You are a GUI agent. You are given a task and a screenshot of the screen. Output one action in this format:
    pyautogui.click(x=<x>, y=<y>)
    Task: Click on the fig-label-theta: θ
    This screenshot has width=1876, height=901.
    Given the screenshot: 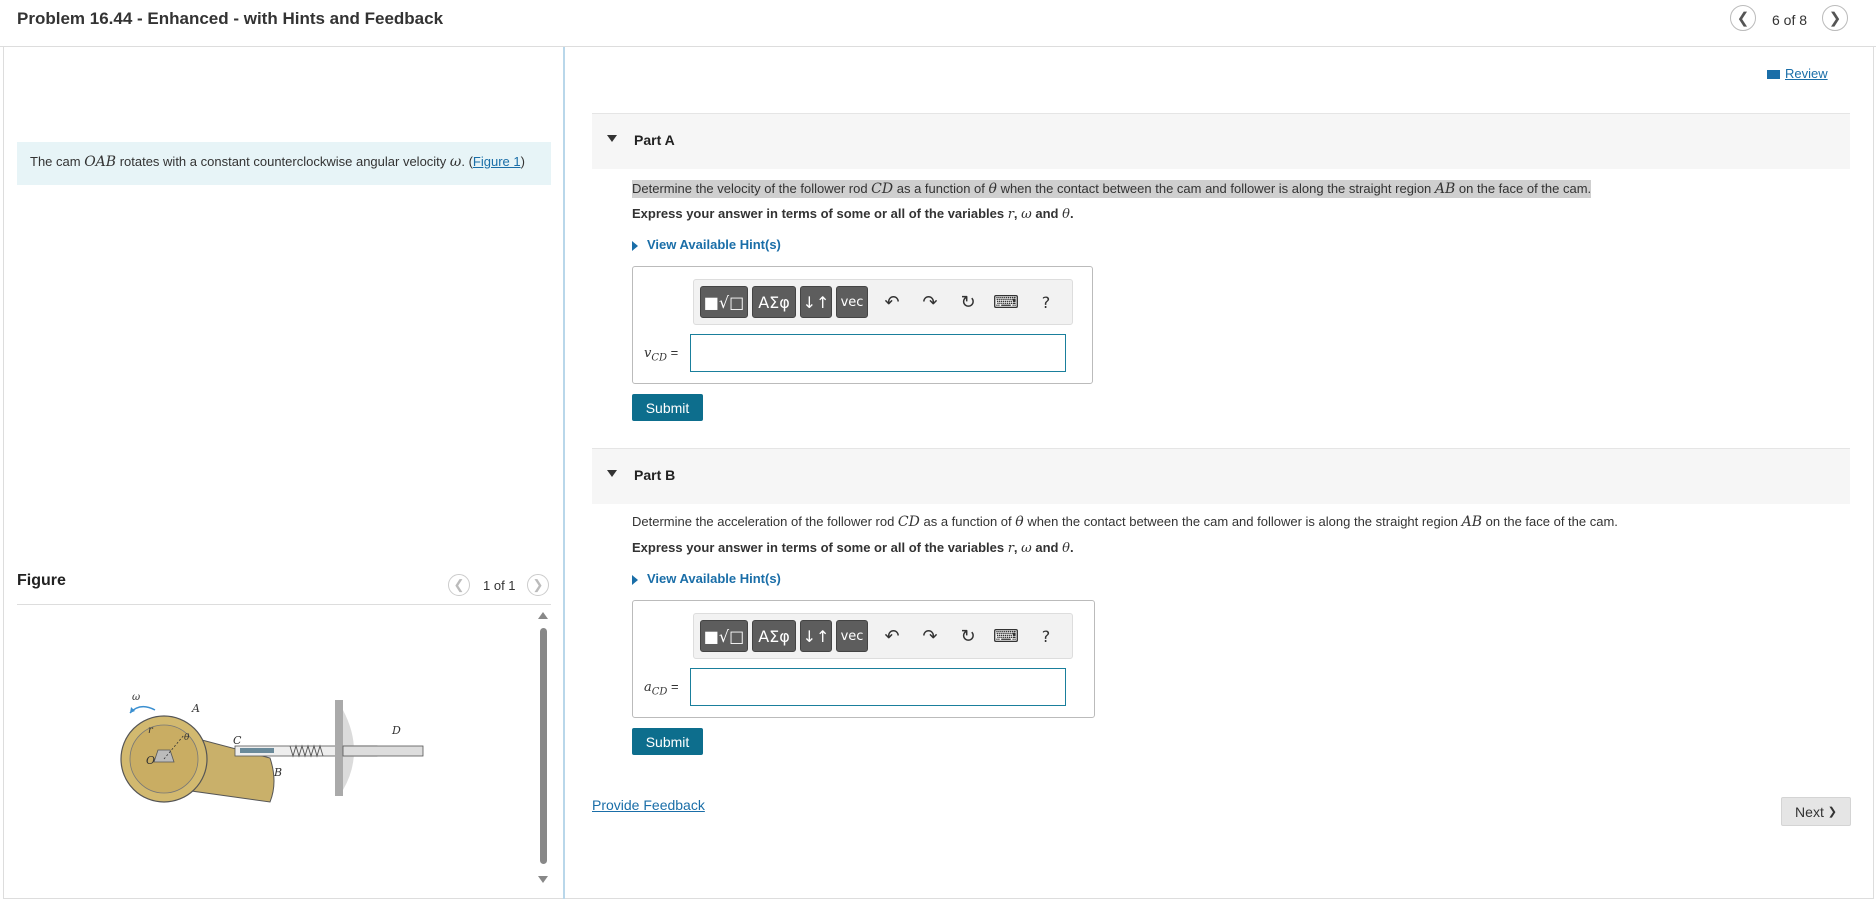 What is the action you would take?
    pyautogui.click(x=187, y=738)
    